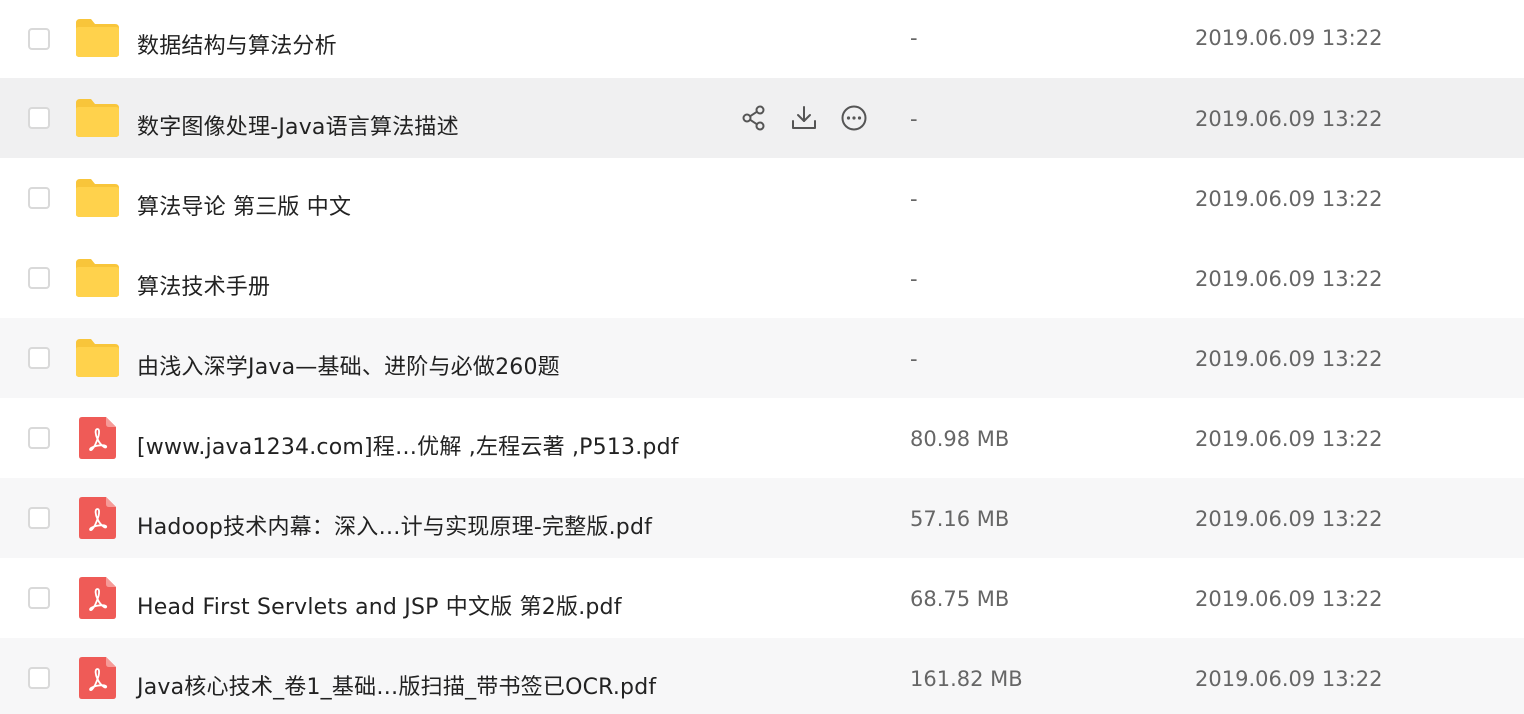  Describe the element at coordinates (298, 125) in the screenshot. I see `file-name: 数字图像处理-Java语言算法描述` at that location.